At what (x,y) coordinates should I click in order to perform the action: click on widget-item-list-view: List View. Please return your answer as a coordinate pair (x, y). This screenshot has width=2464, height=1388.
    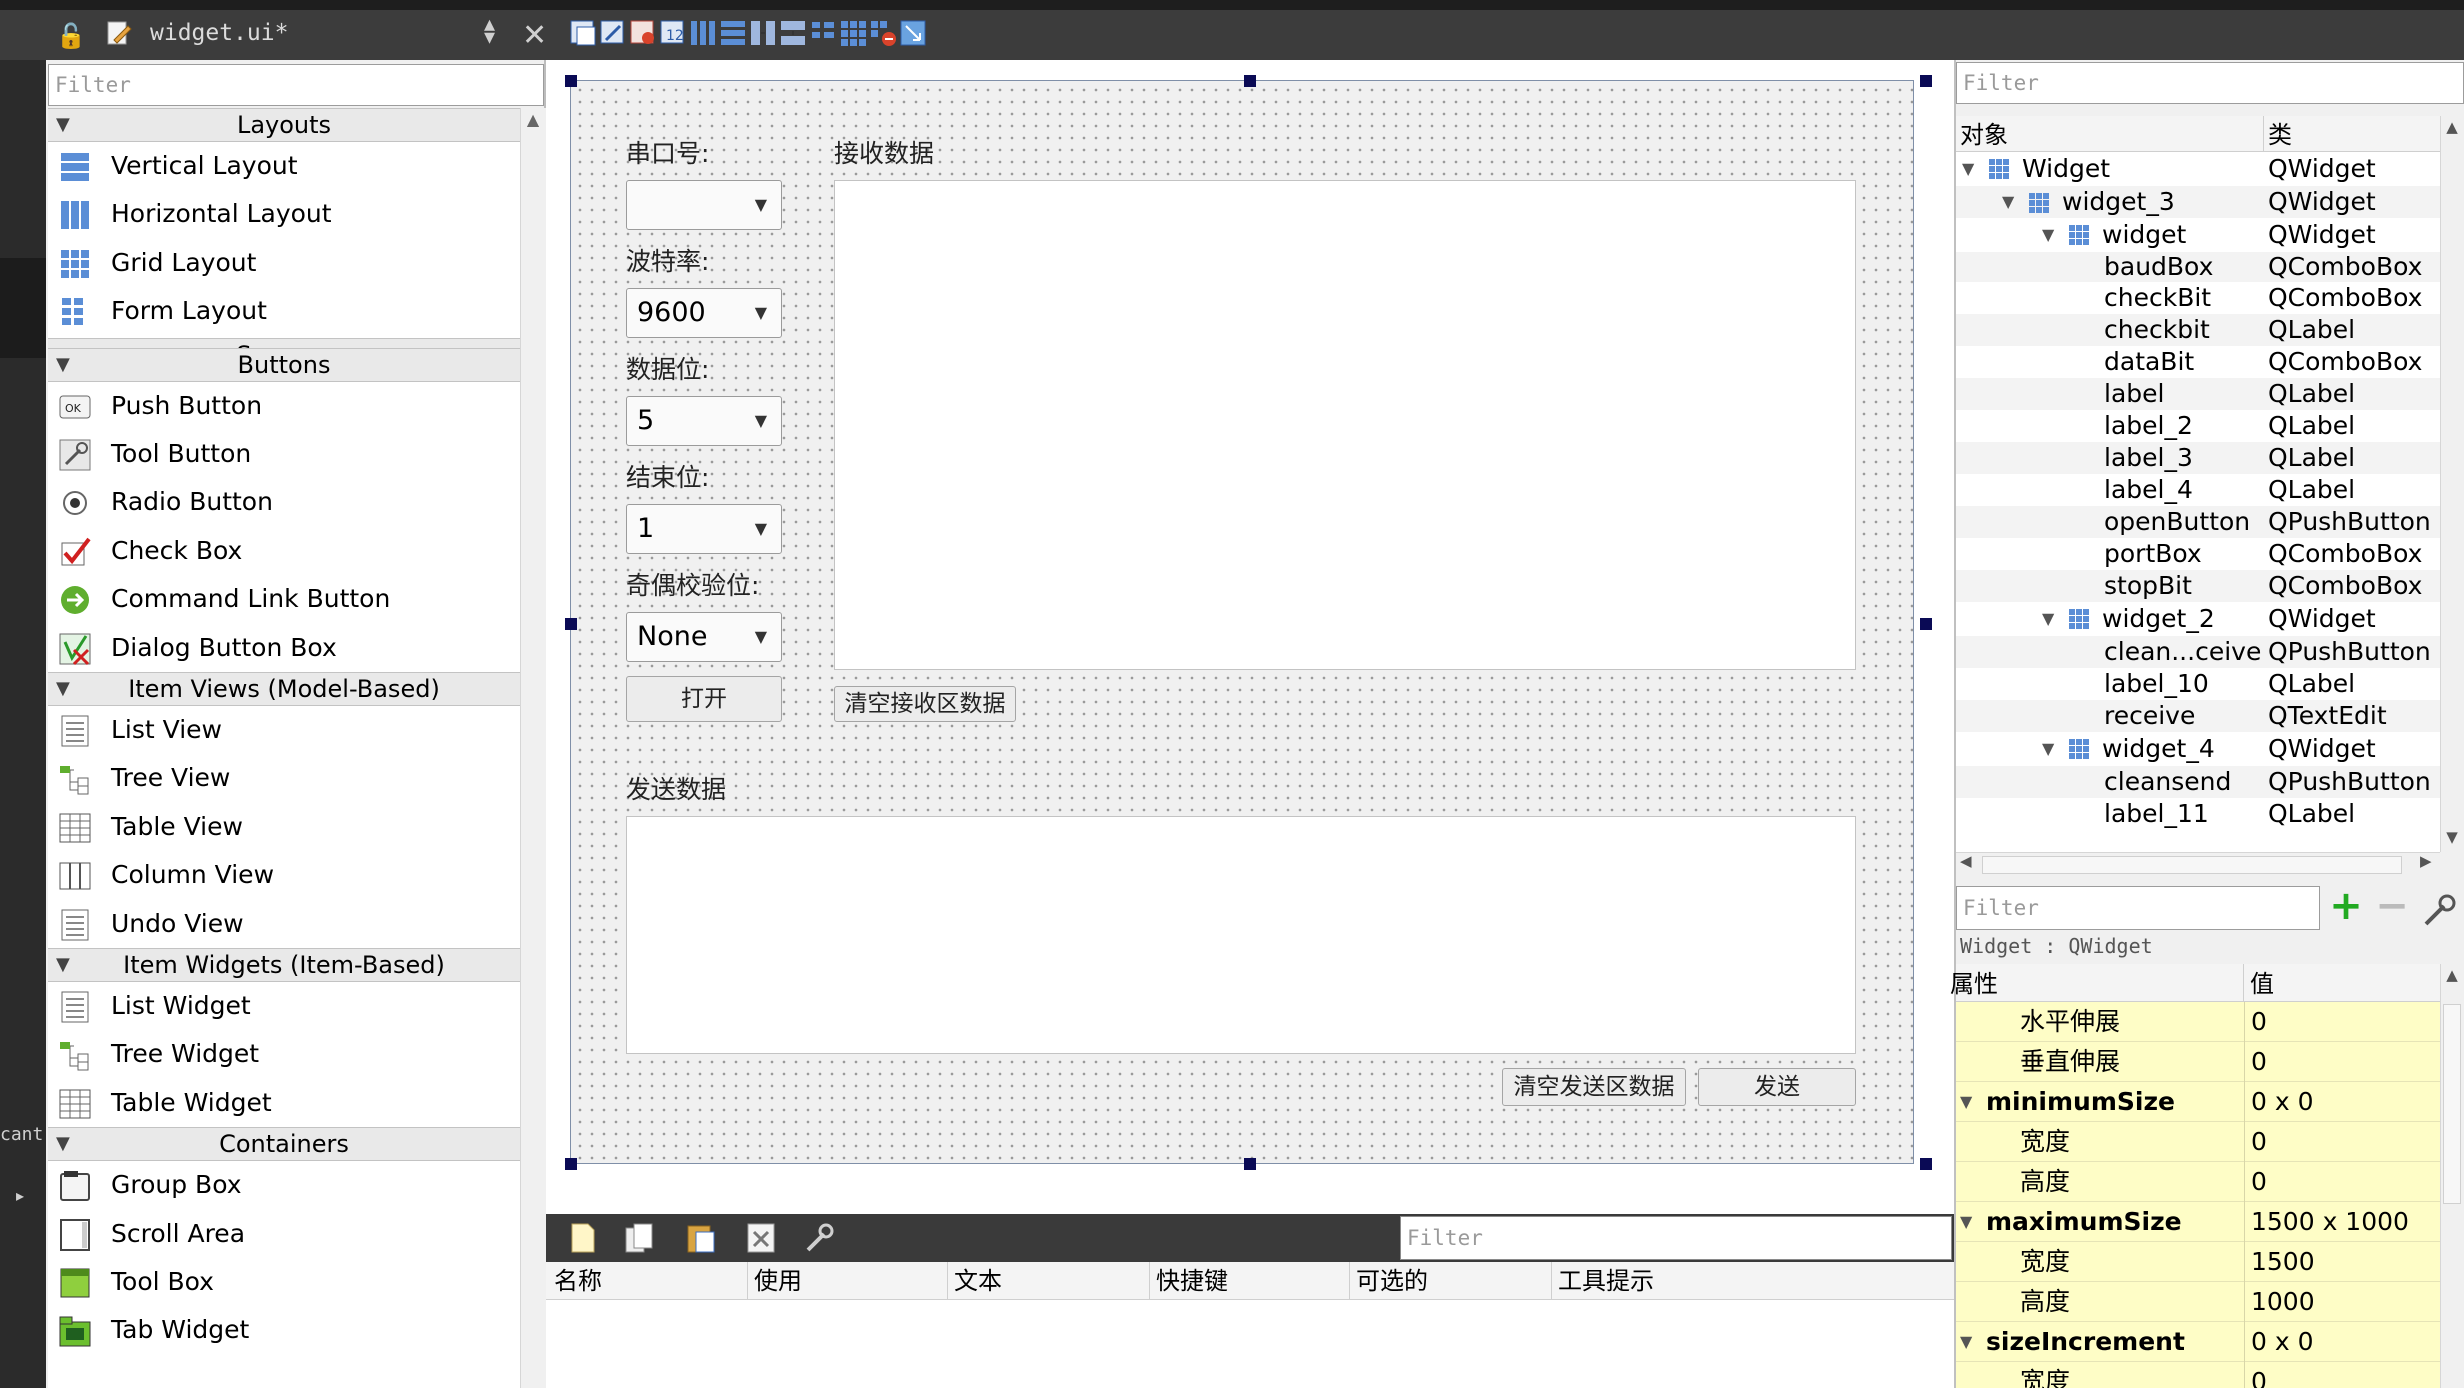
    Looking at the image, I should click on (284, 730).